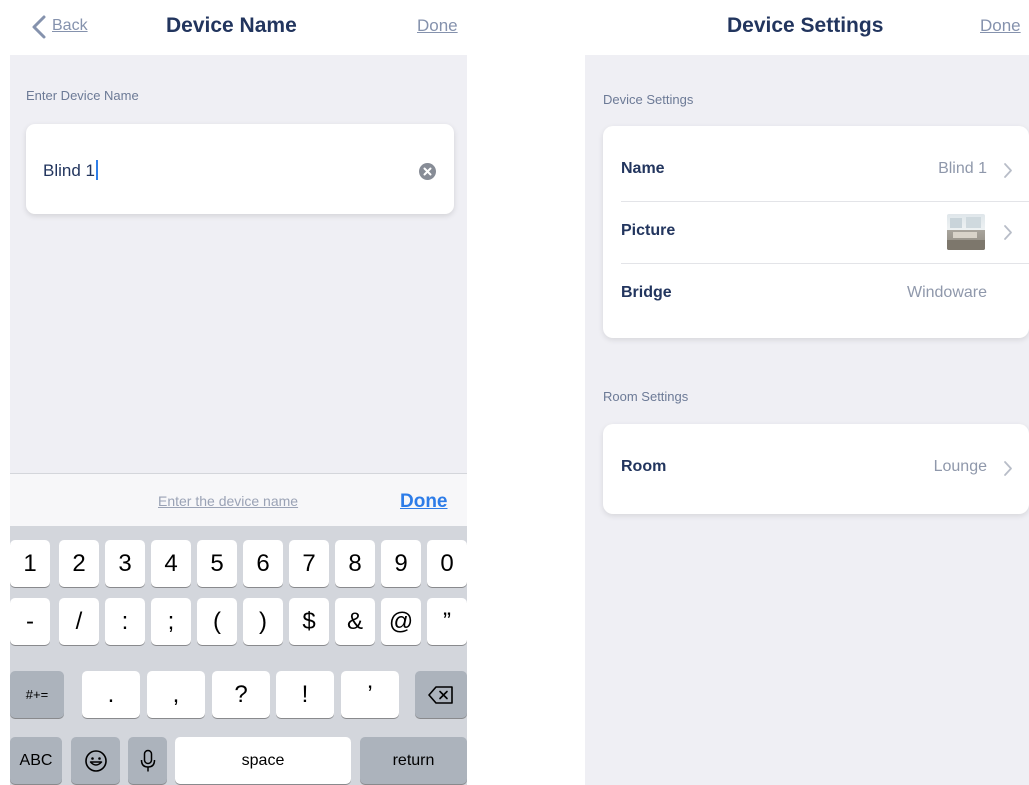  I want to click on key-9: 9, so click(401, 563).